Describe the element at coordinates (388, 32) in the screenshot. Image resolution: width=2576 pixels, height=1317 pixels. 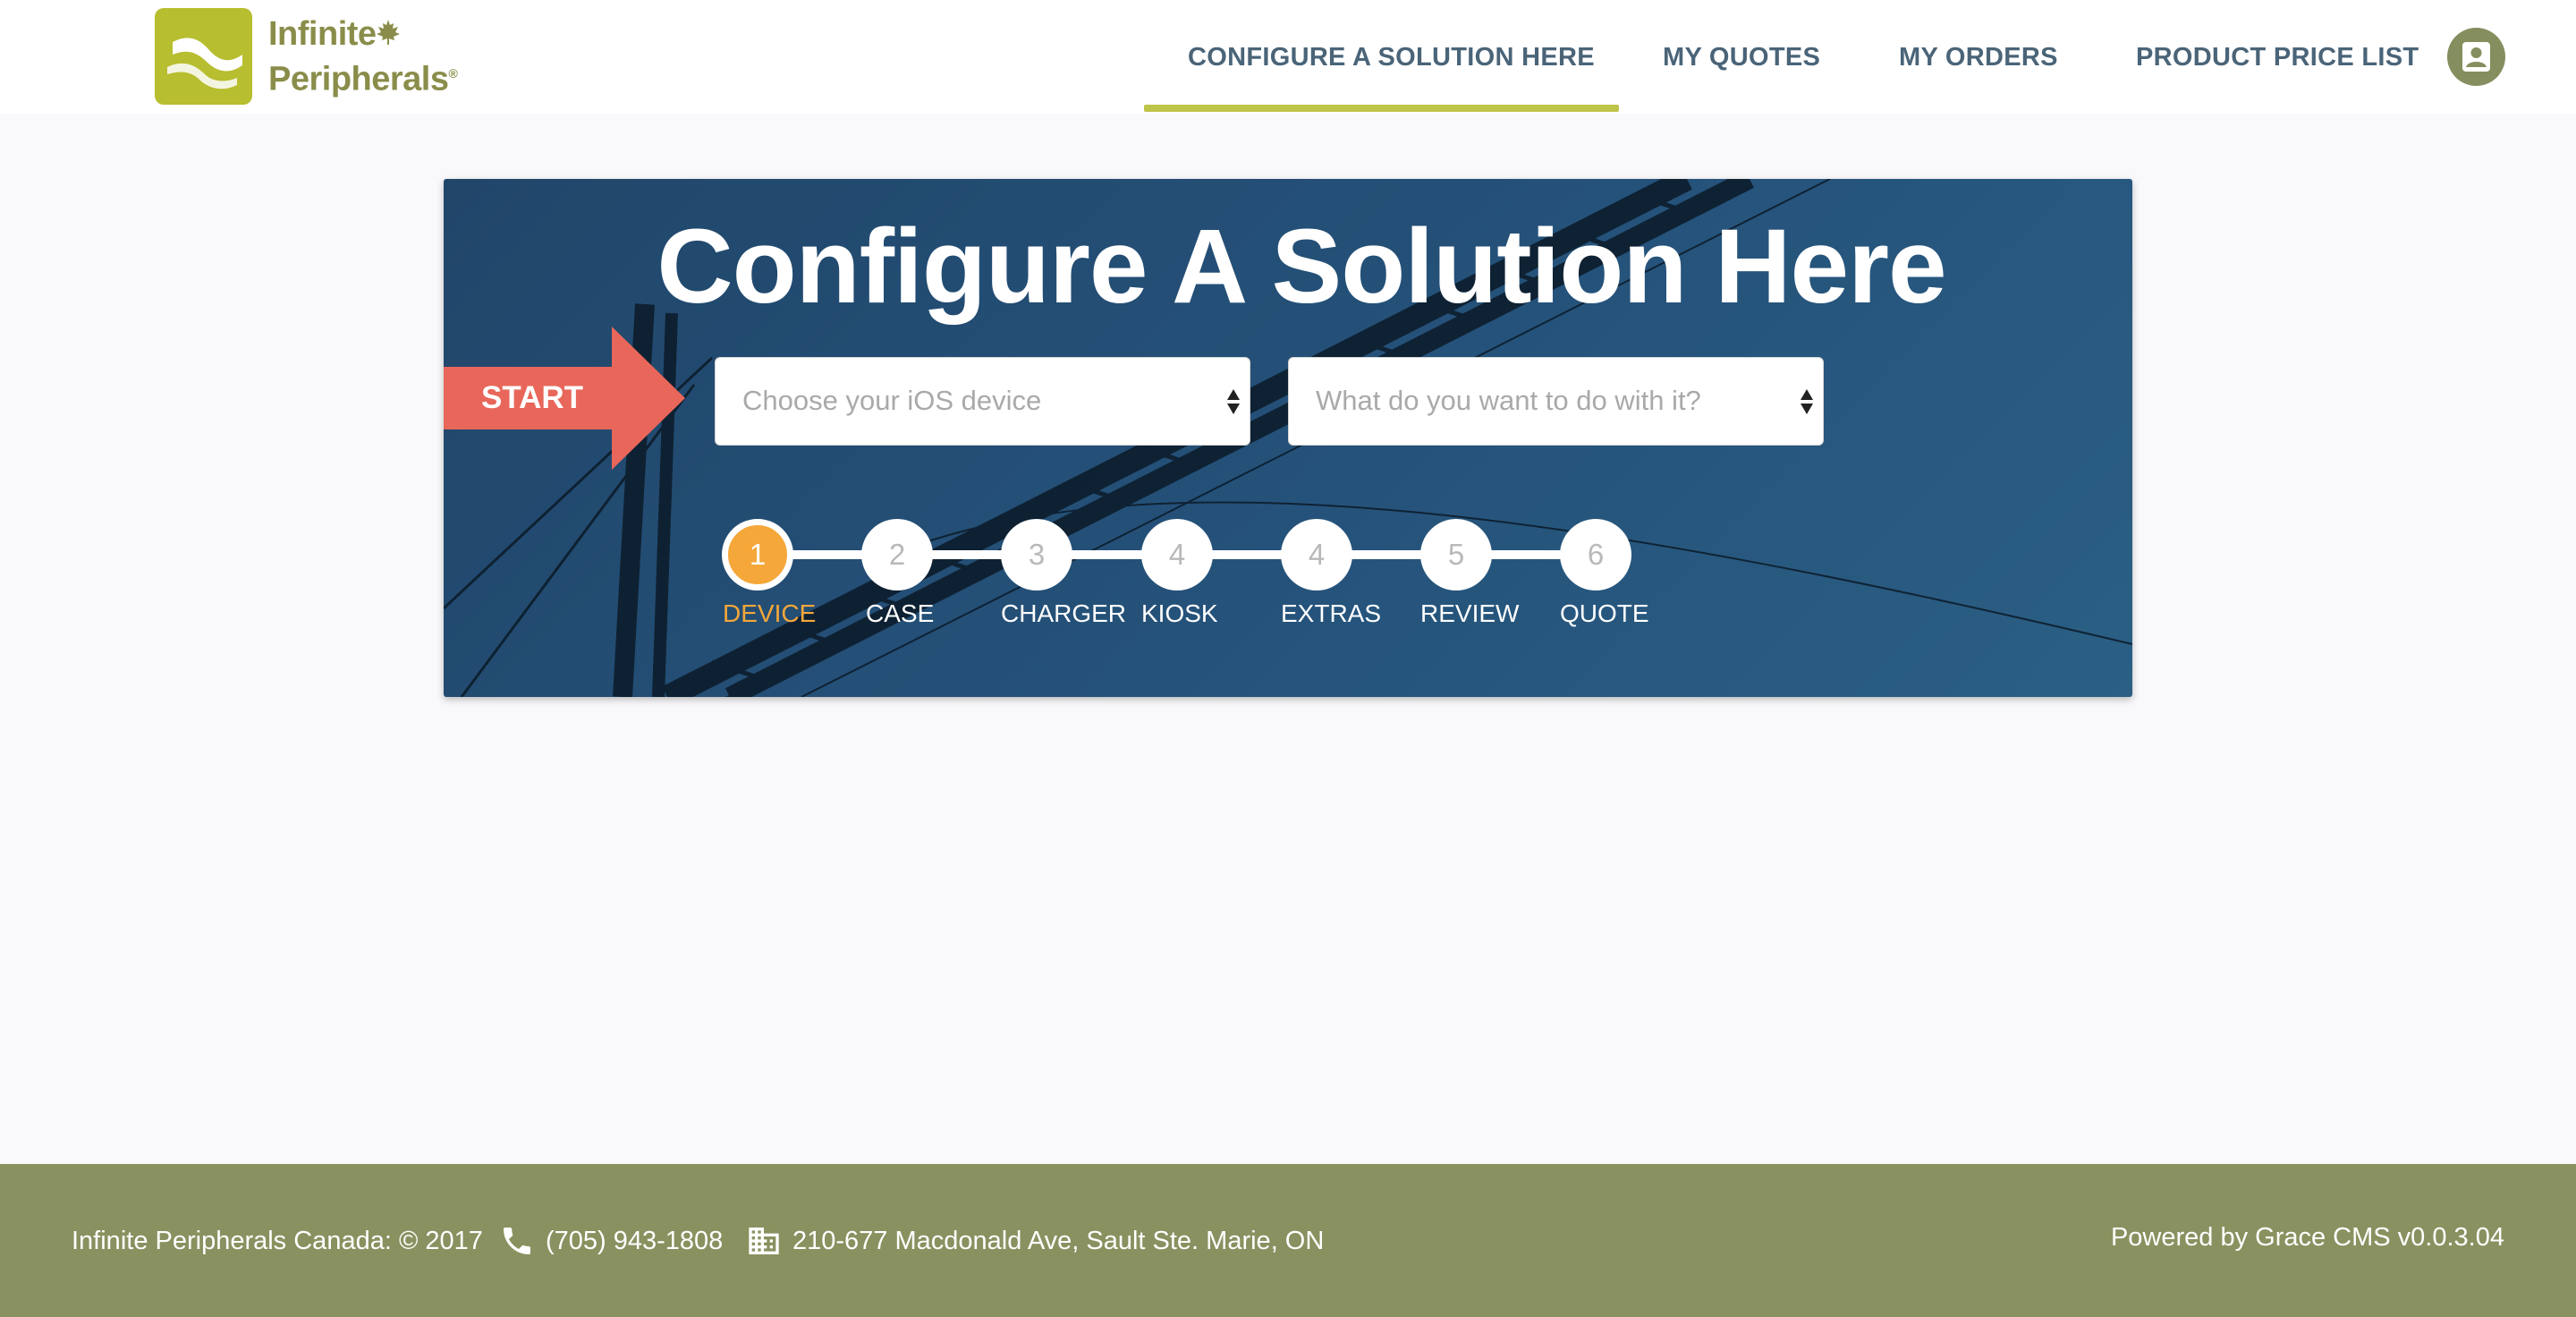
I see `maple-leaf-icon` at that location.